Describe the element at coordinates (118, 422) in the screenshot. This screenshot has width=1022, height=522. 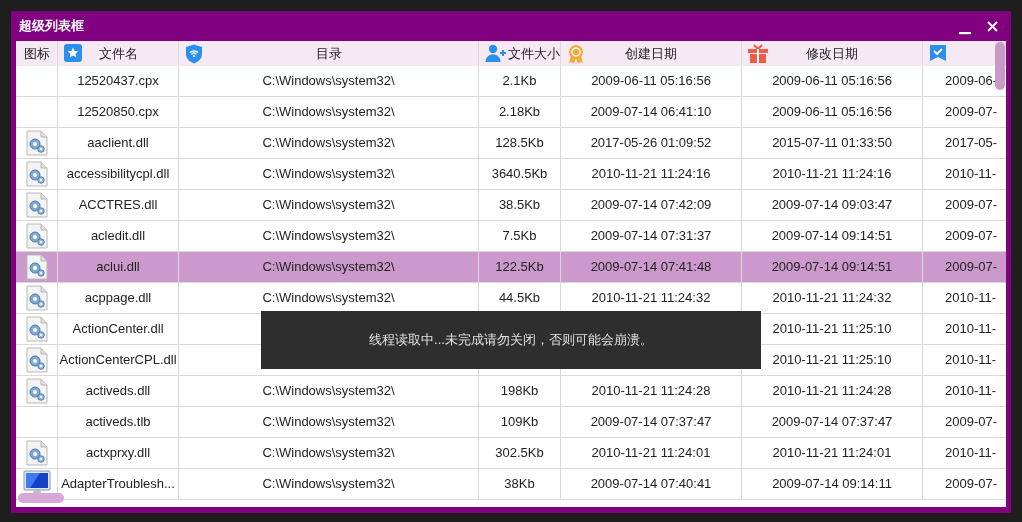
I see `table-cell-text: activeds.tlb` at that location.